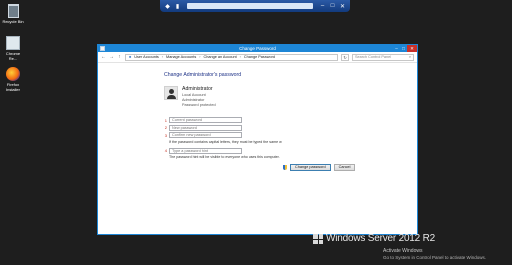 Image resolution: width=512 pixels, height=265 pixels. What do you see at coordinates (12, 87) in the screenshot?
I see `desktop-icon-label: Firefox Installer` at bounding box center [12, 87].